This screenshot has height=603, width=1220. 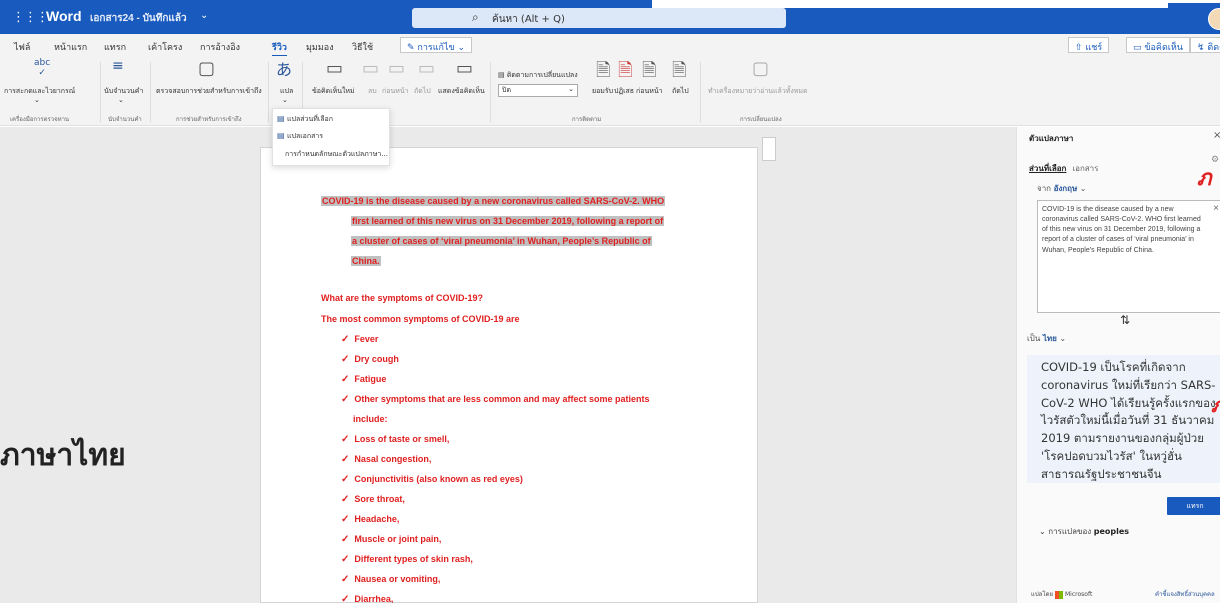 I want to click on tab-home: หน้าแรก, so click(x=70, y=47).